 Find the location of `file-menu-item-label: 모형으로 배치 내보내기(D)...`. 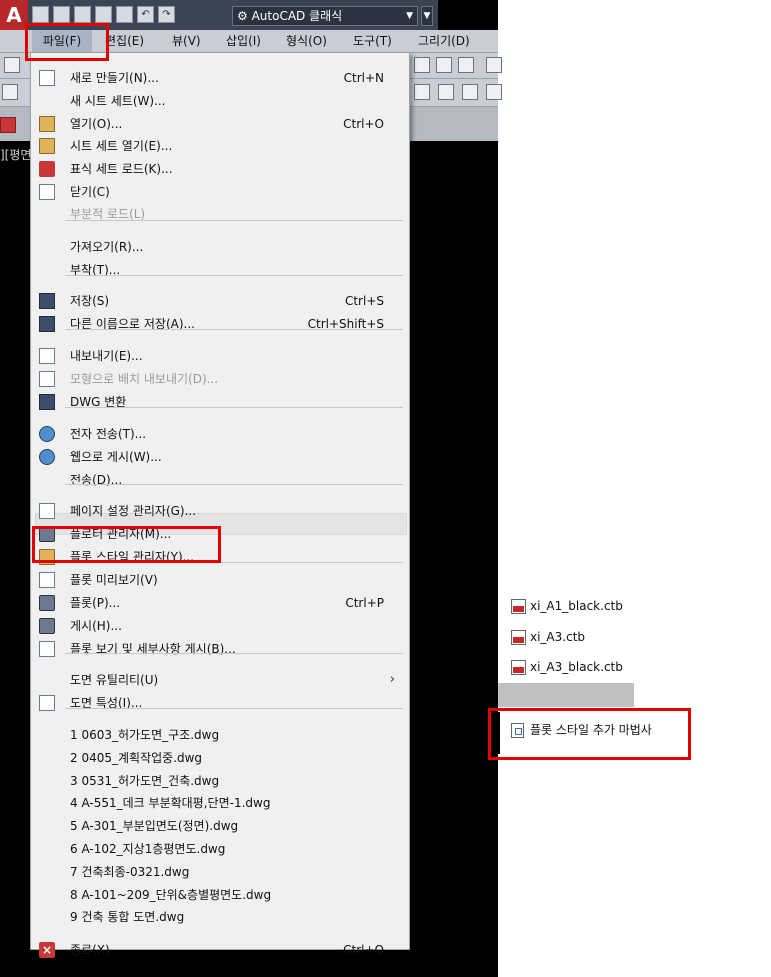

file-menu-item-label: 모형으로 배치 내보내기(D)... is located at coordinates (144, 379).